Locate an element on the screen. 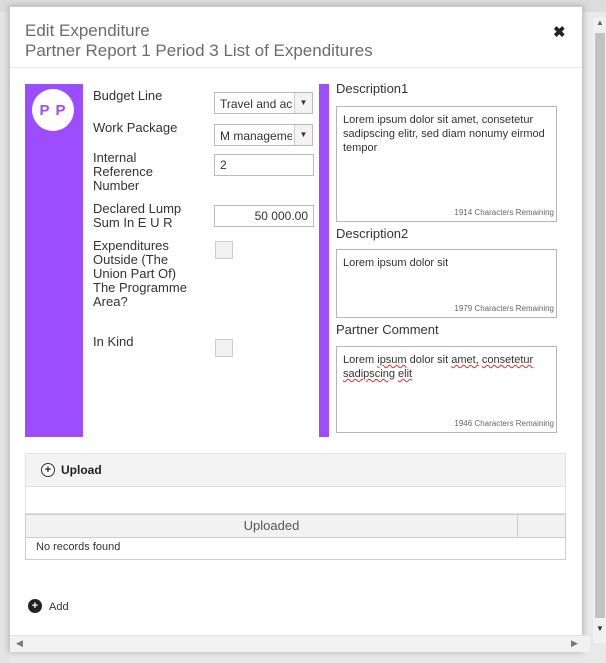 This screenshot has height=663, width=606. comment-word-misspelled: amet, is located at coordinates (465, 360).